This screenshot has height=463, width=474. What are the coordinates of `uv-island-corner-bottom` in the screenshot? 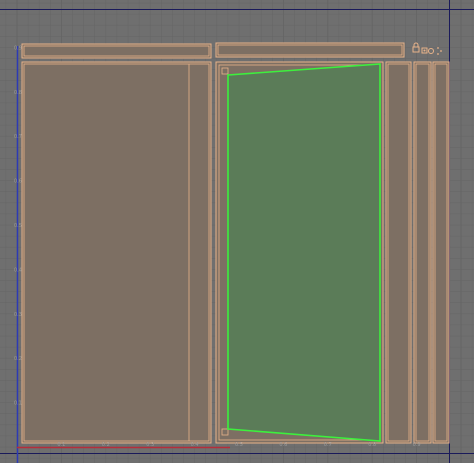 It's located at (225, 432).